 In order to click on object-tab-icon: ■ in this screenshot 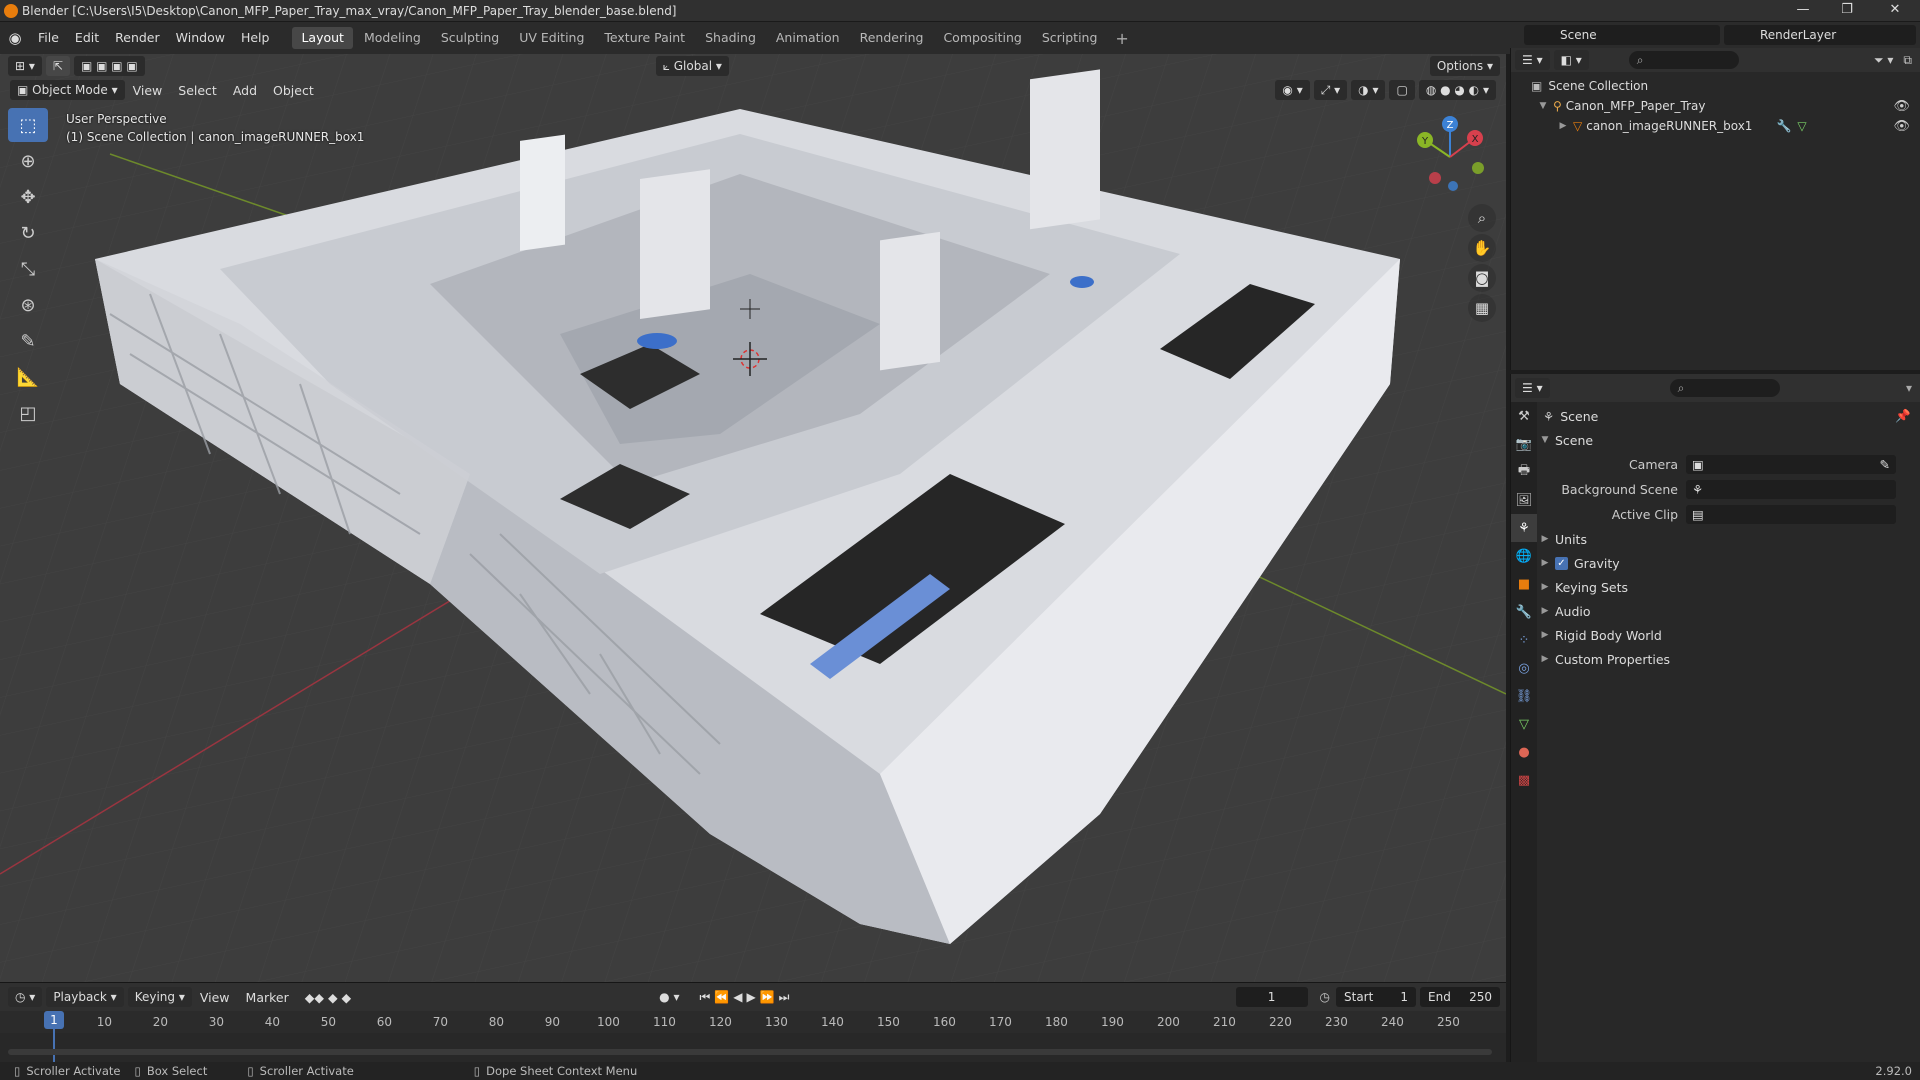, I will do `click(1524, 584)`.